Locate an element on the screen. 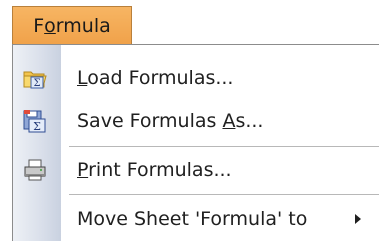  load-formulas-icon: Σ is located at coordinates (35, 78).